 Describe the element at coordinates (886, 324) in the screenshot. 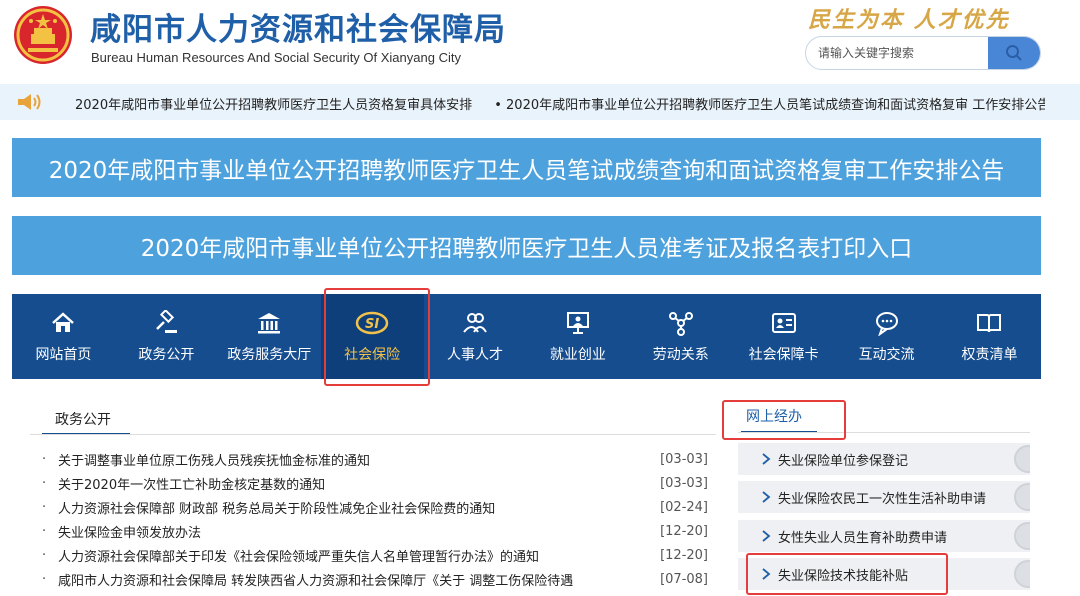

I see `chat-icon` at that location.